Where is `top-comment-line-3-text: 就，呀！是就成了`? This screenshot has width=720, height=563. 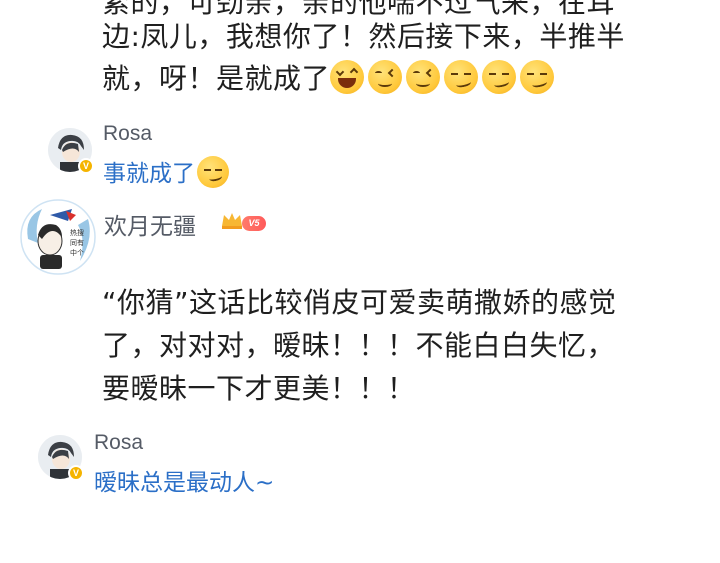
top-comment-line-3-text: 就，呀！是就成了 is located at coordinates (216, 78).